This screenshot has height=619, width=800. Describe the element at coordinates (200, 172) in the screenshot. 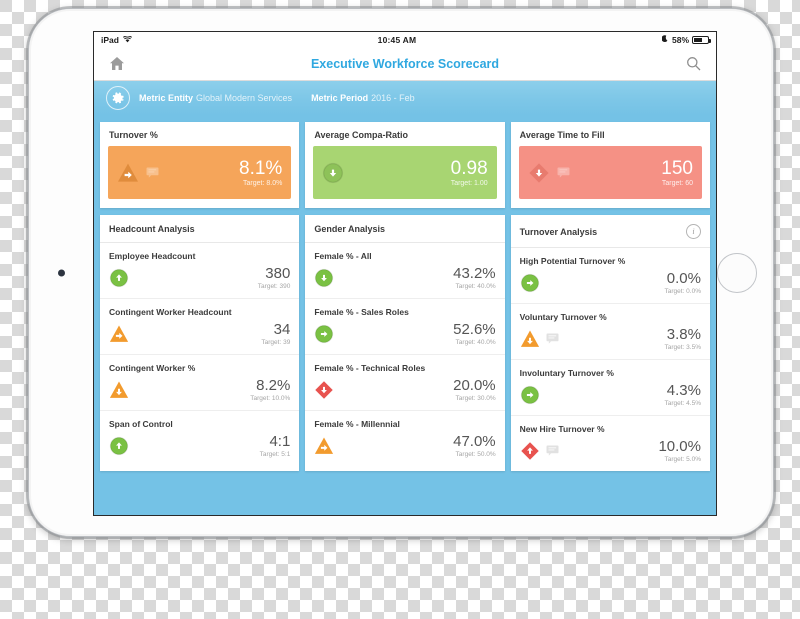

I see `kpi-card-band: 8.1% Target: 8.0%` at that location.